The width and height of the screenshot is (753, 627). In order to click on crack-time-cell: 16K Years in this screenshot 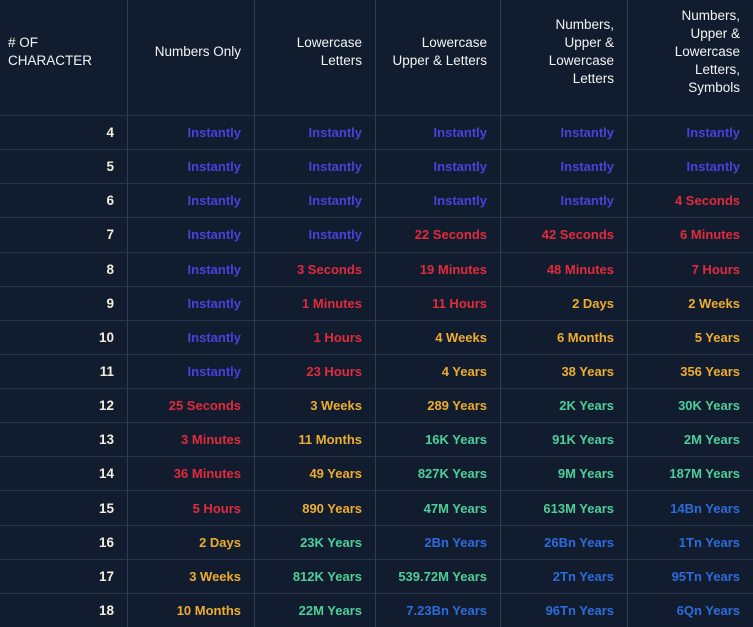, I will do `click(438, 439)`.